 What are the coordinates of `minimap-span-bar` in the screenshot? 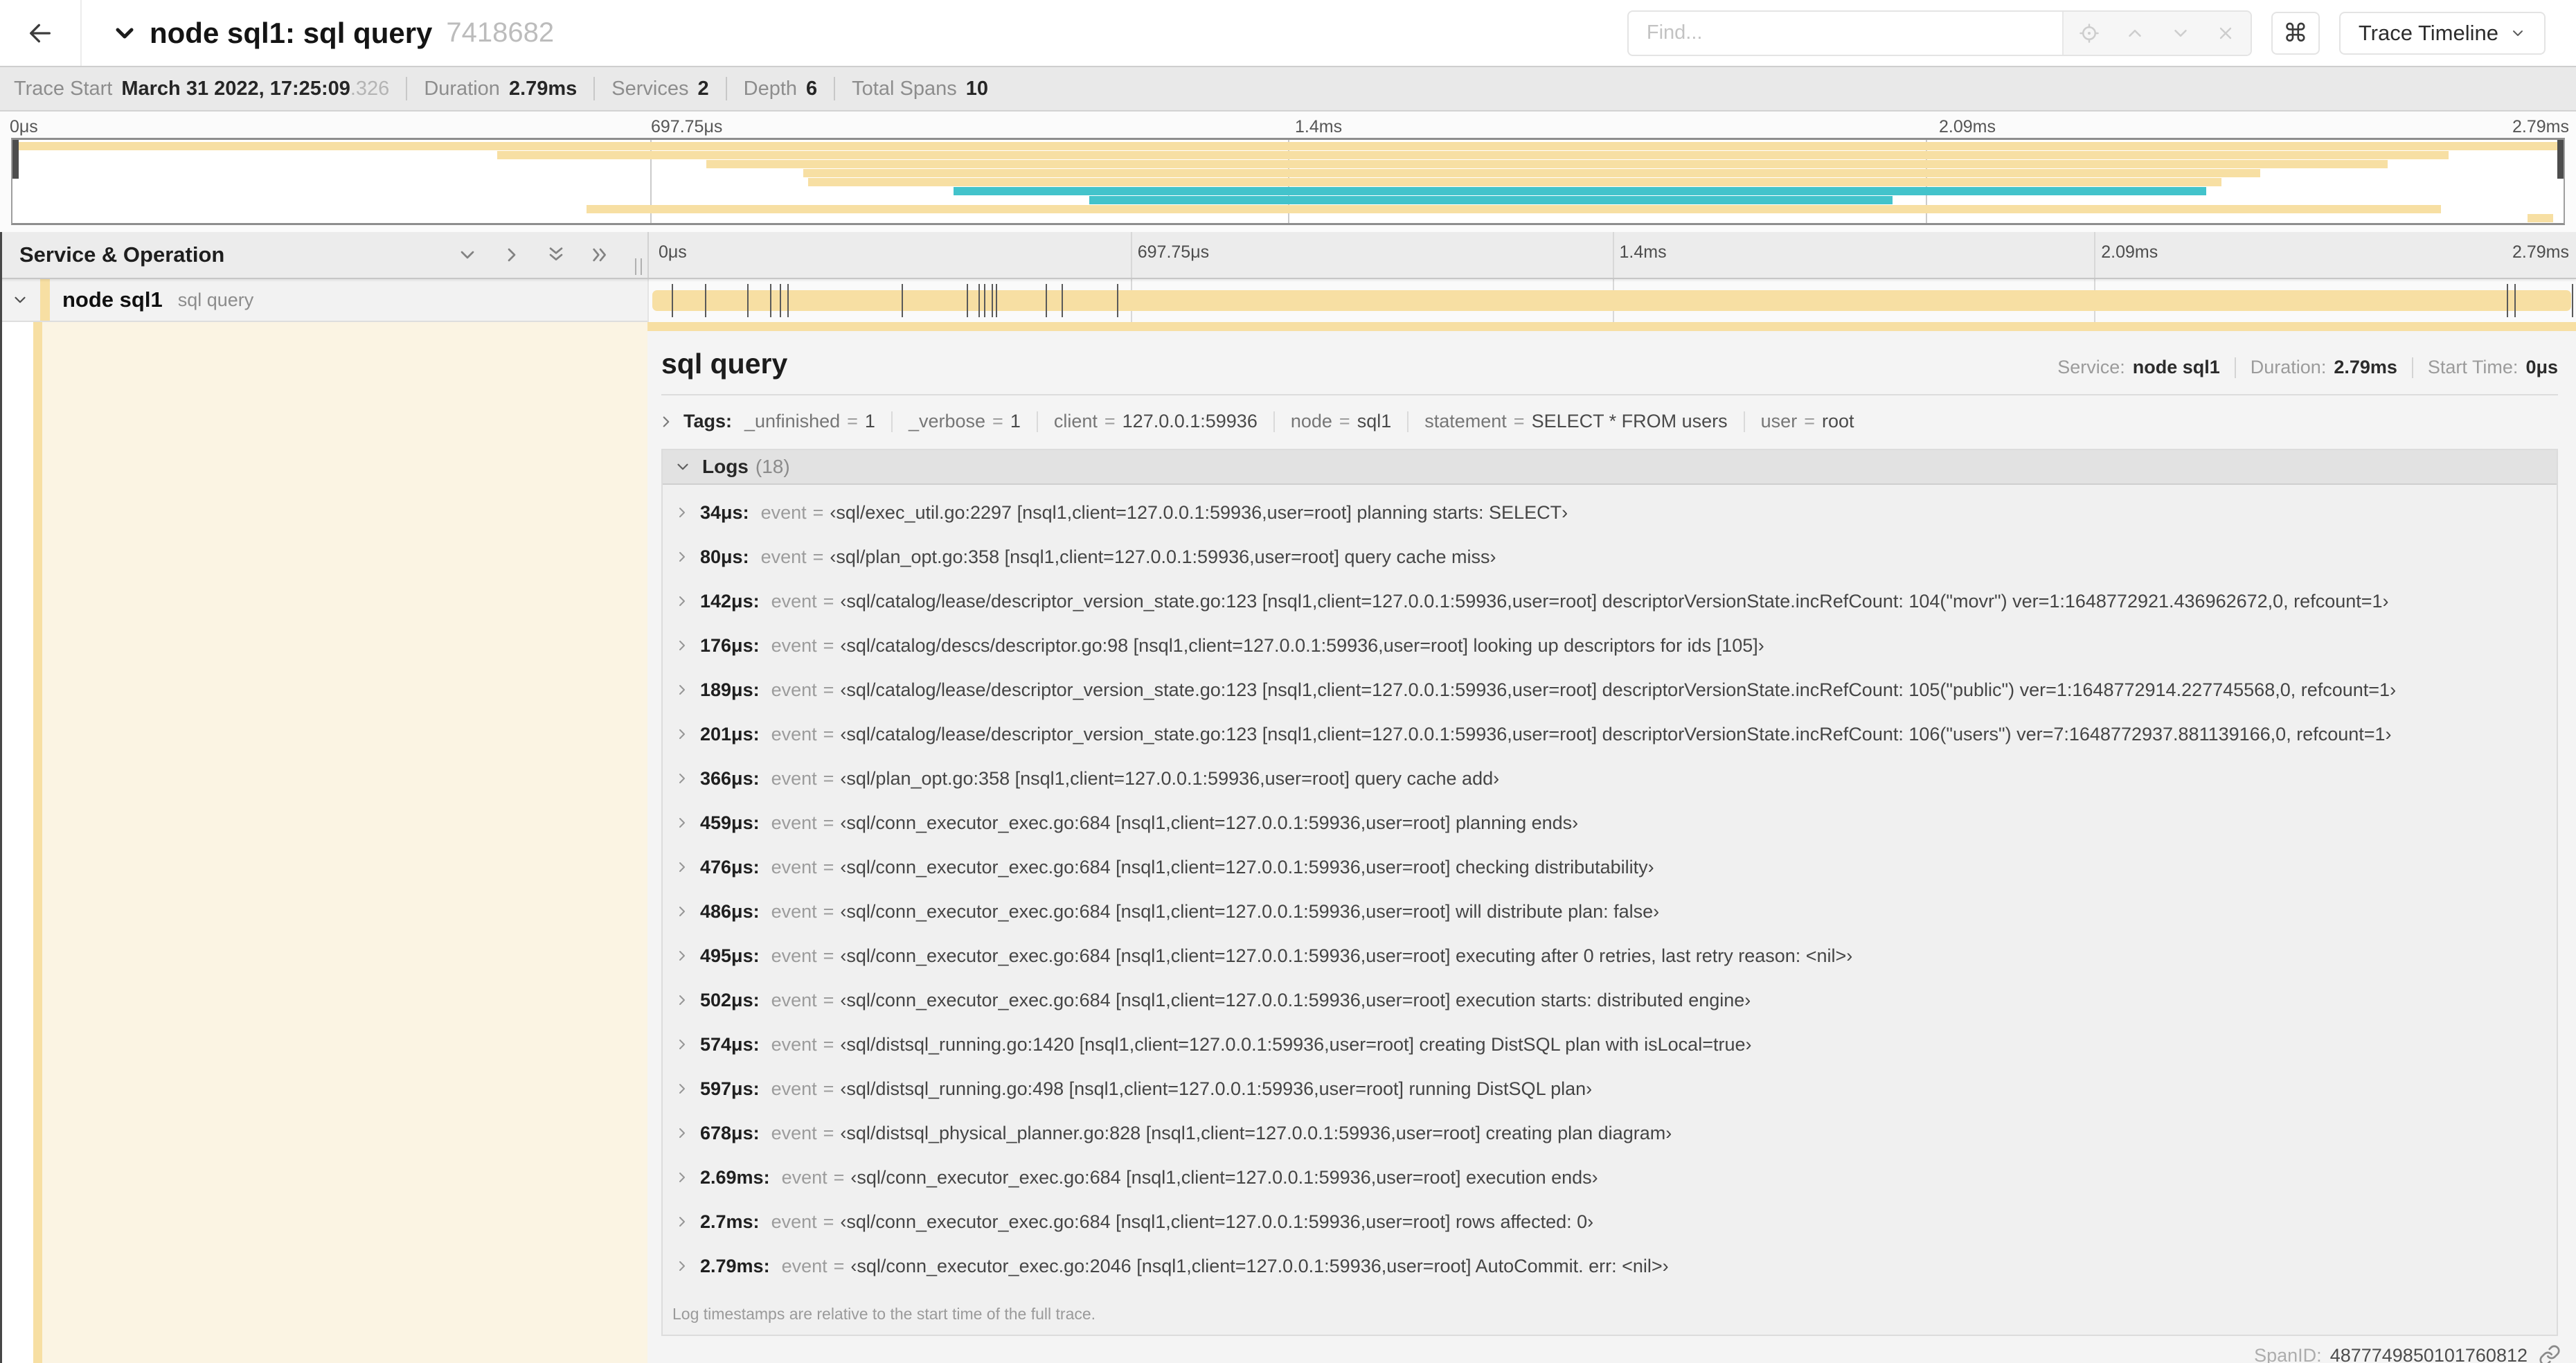 It's located at (1473, 155).